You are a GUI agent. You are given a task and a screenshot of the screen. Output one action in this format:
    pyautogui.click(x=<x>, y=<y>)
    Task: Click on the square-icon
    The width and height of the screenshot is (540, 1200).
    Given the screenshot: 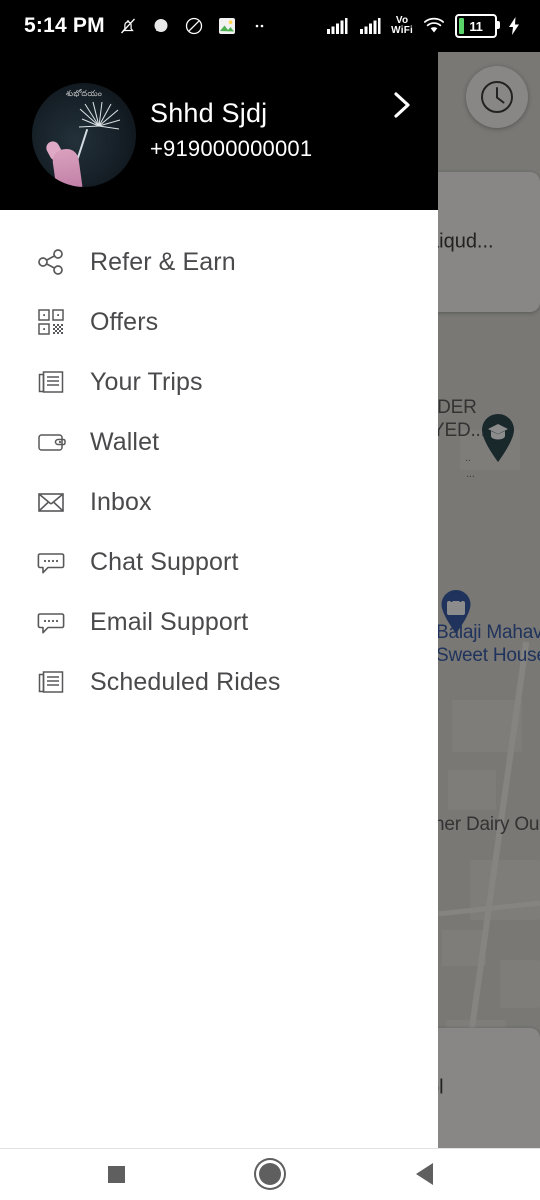 What is the action you would take?
    pyautogui.click(x=116, y=1174)
    